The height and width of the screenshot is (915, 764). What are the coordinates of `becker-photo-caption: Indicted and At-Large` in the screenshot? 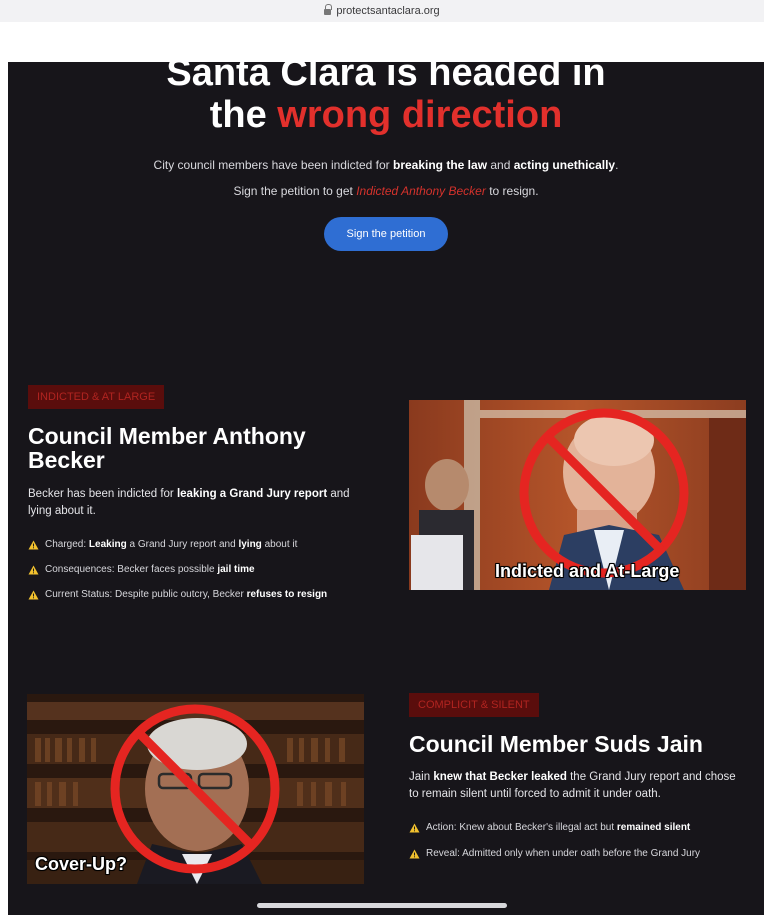 It's located at (587, 571).